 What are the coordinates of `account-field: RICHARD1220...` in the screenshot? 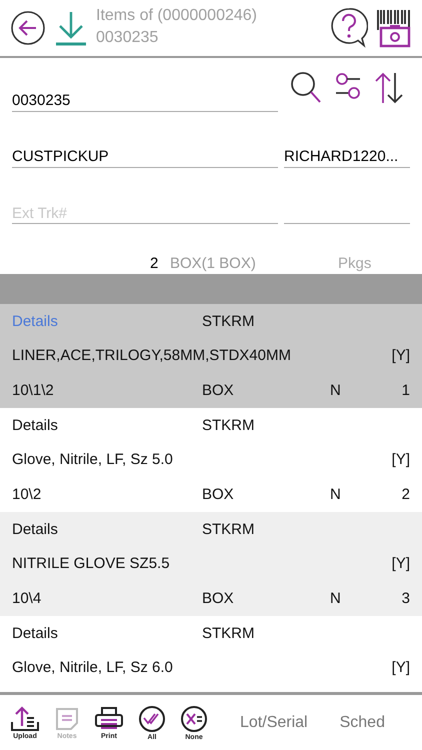 It's located at (347, 158).